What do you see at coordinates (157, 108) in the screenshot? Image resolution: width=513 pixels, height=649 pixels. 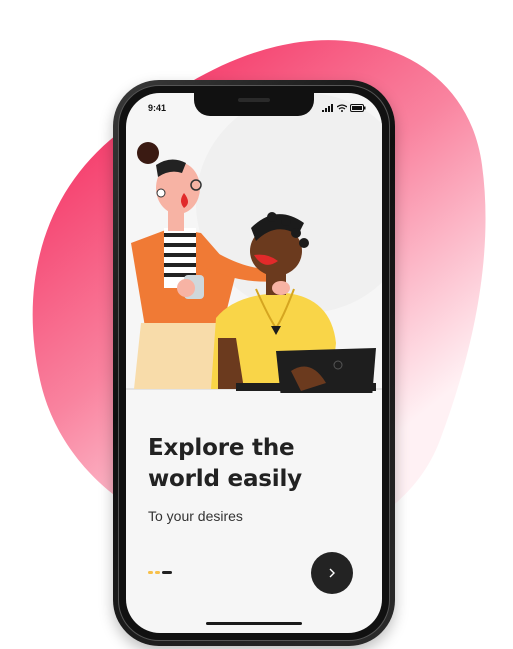 I see `status-time: 9:41` at bounding box center [157, 108].